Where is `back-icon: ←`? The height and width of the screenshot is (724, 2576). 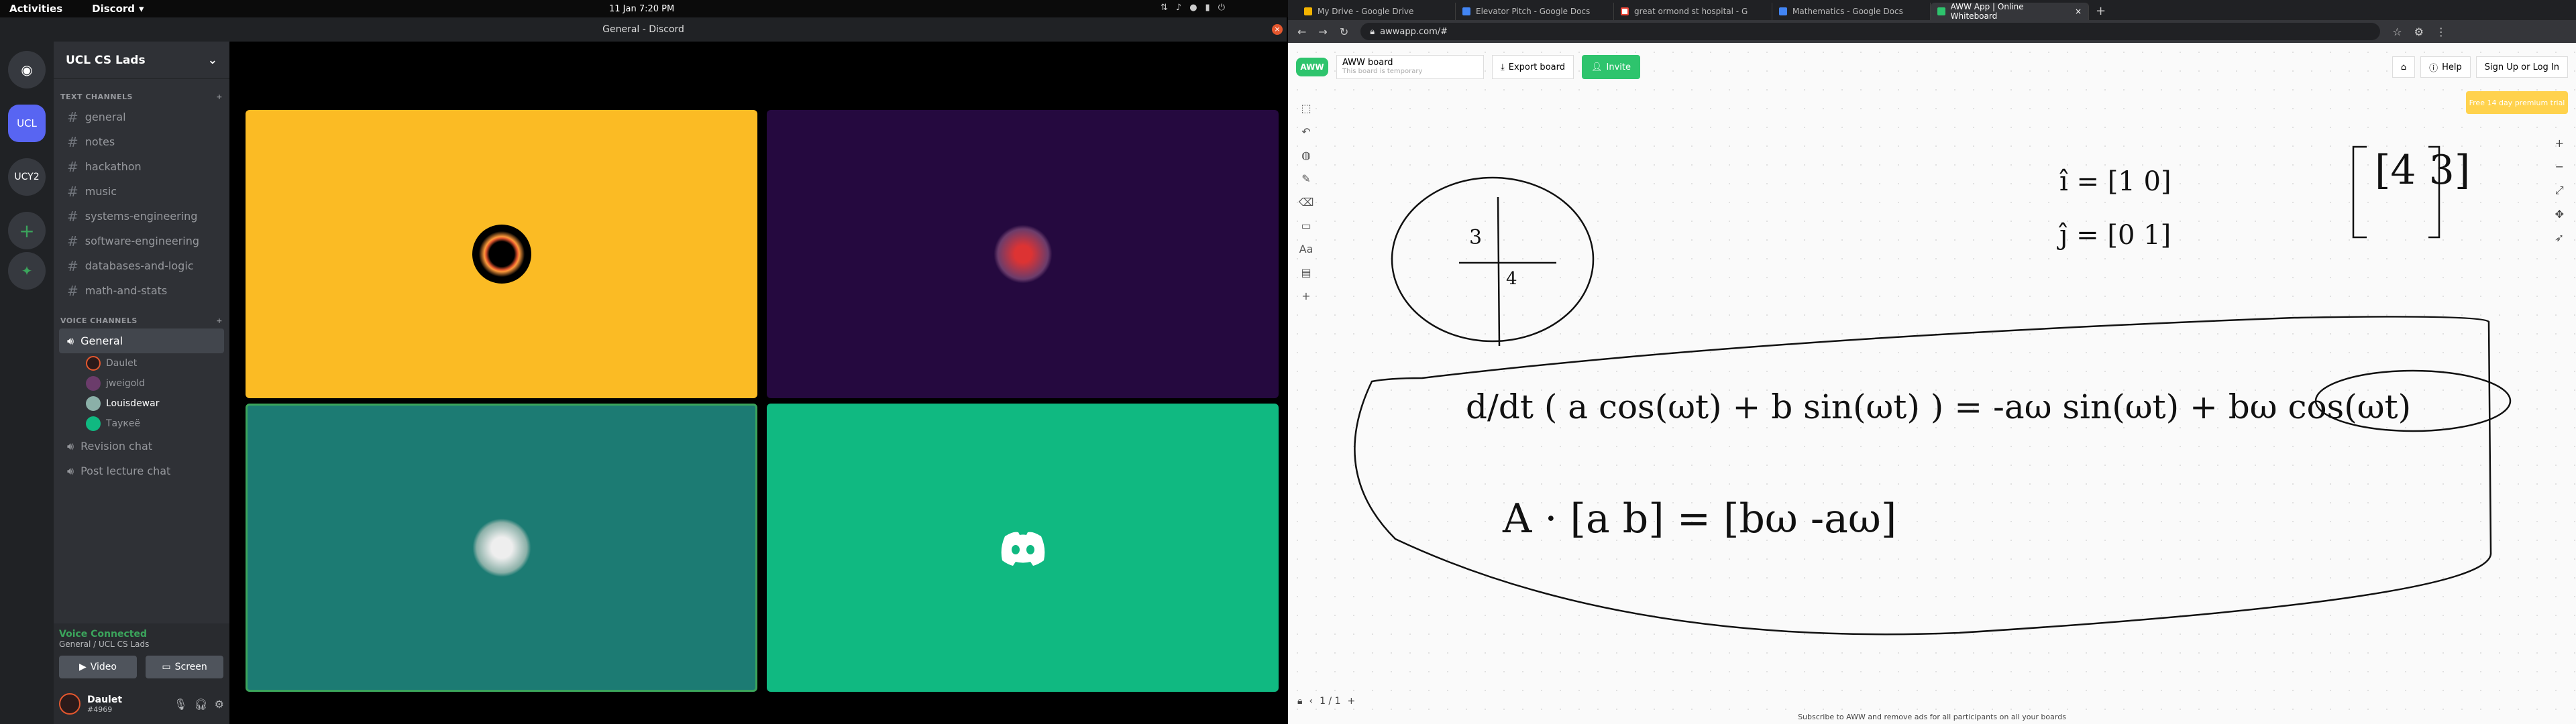 back-icon: ← is located at coordinates (1301, 32).